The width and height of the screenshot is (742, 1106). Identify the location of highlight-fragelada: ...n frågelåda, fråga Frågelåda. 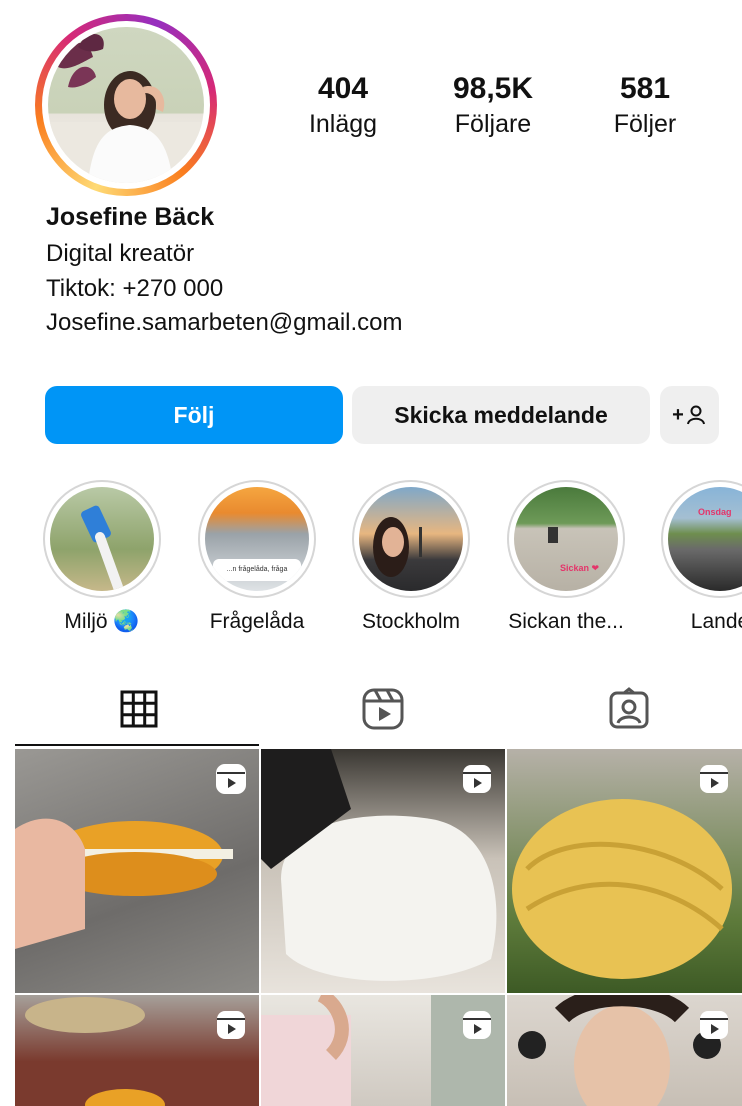
(257, 557).